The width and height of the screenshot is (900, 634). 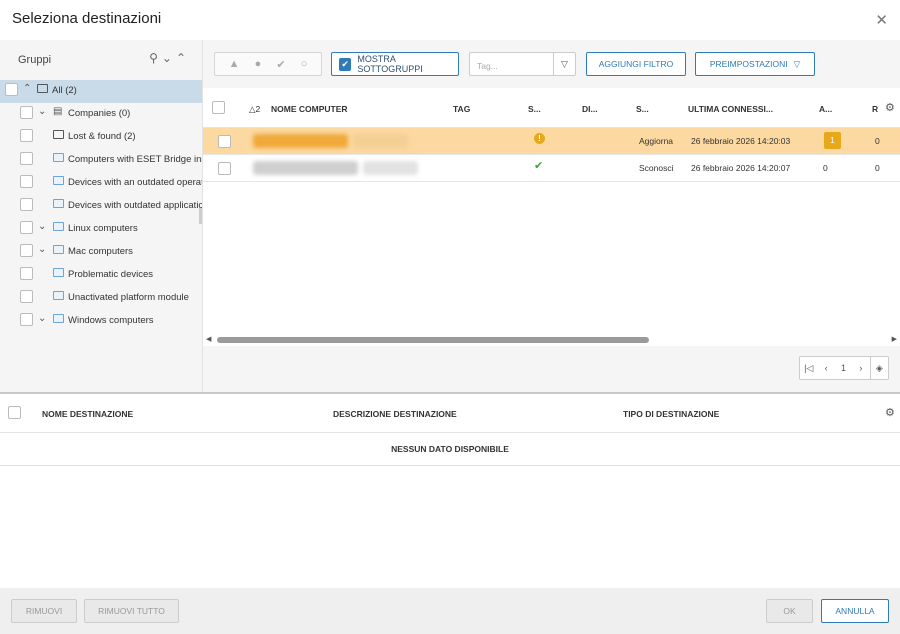 I want to click on ok-filter-icon: ✔, so click(x=280, y=64).